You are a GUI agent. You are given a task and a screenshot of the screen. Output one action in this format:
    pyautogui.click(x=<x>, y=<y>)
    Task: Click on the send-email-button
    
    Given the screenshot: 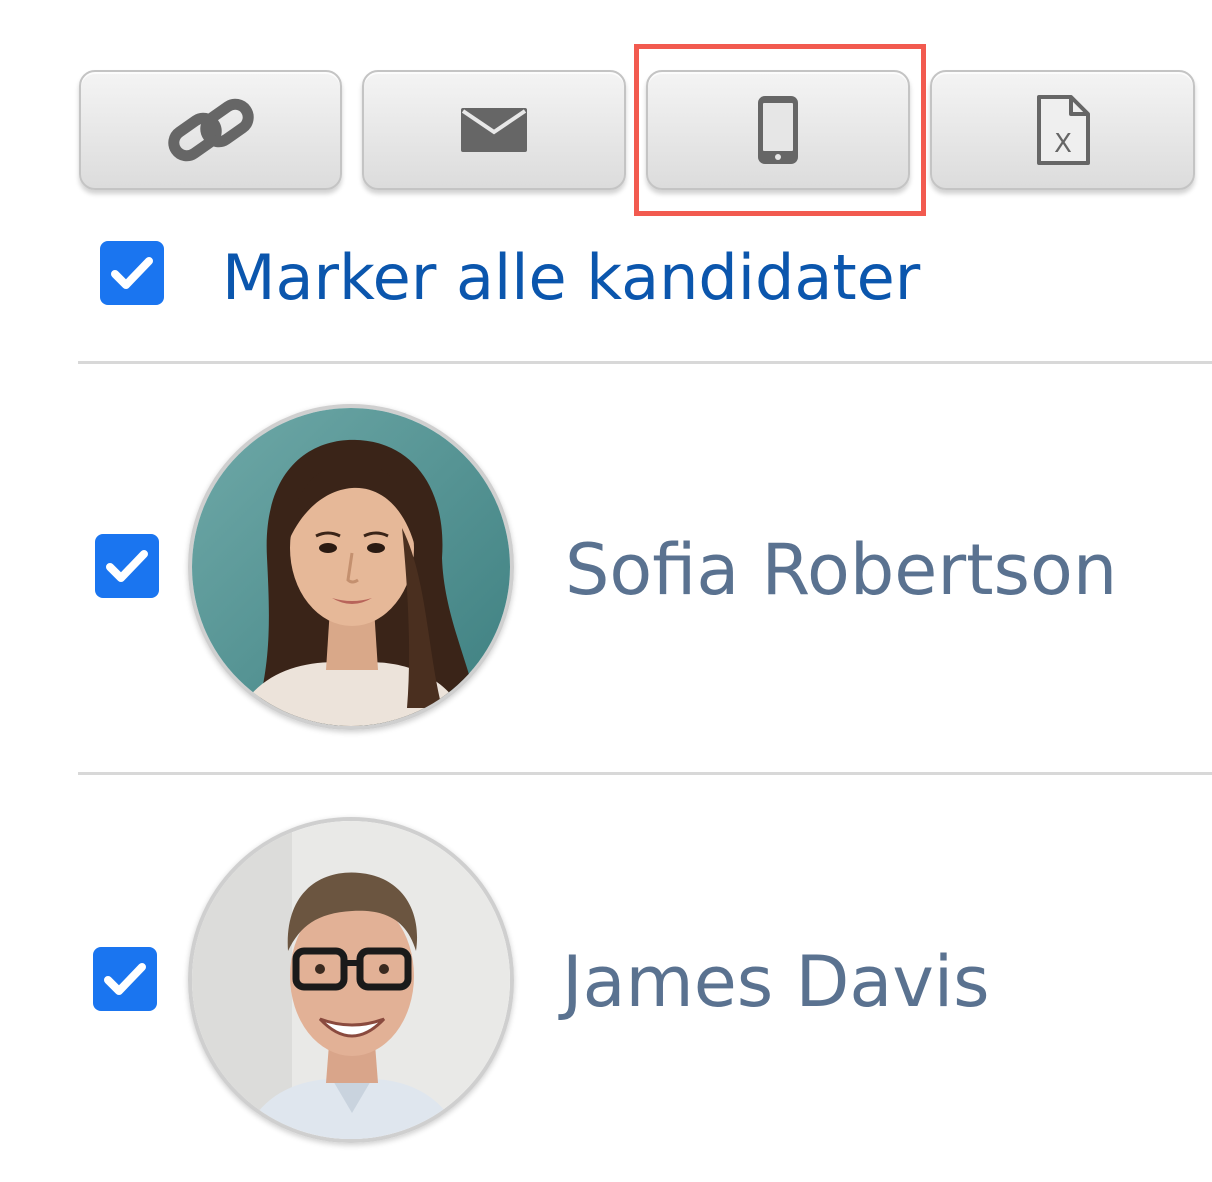 What is the action you would take?
    pyautogui.click(x=494, y=130)
    